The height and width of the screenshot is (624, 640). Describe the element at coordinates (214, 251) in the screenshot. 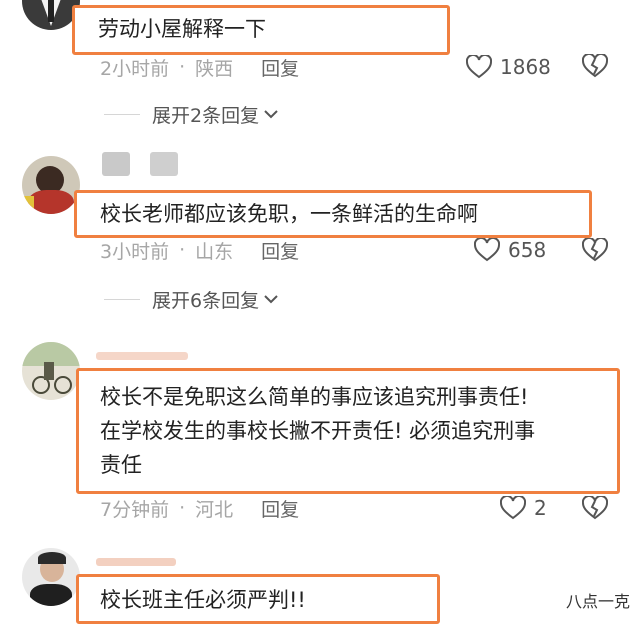

I see `comment-location: 山东` at that location.